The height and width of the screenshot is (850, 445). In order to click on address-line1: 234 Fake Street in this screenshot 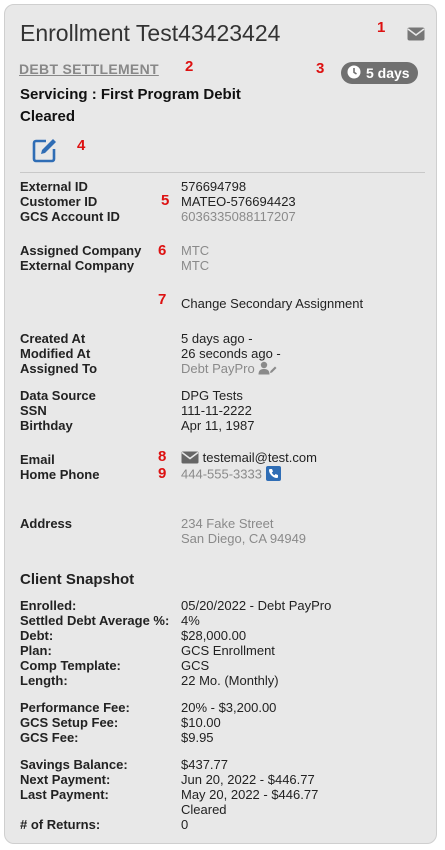, I will do `click(227, 523)`.